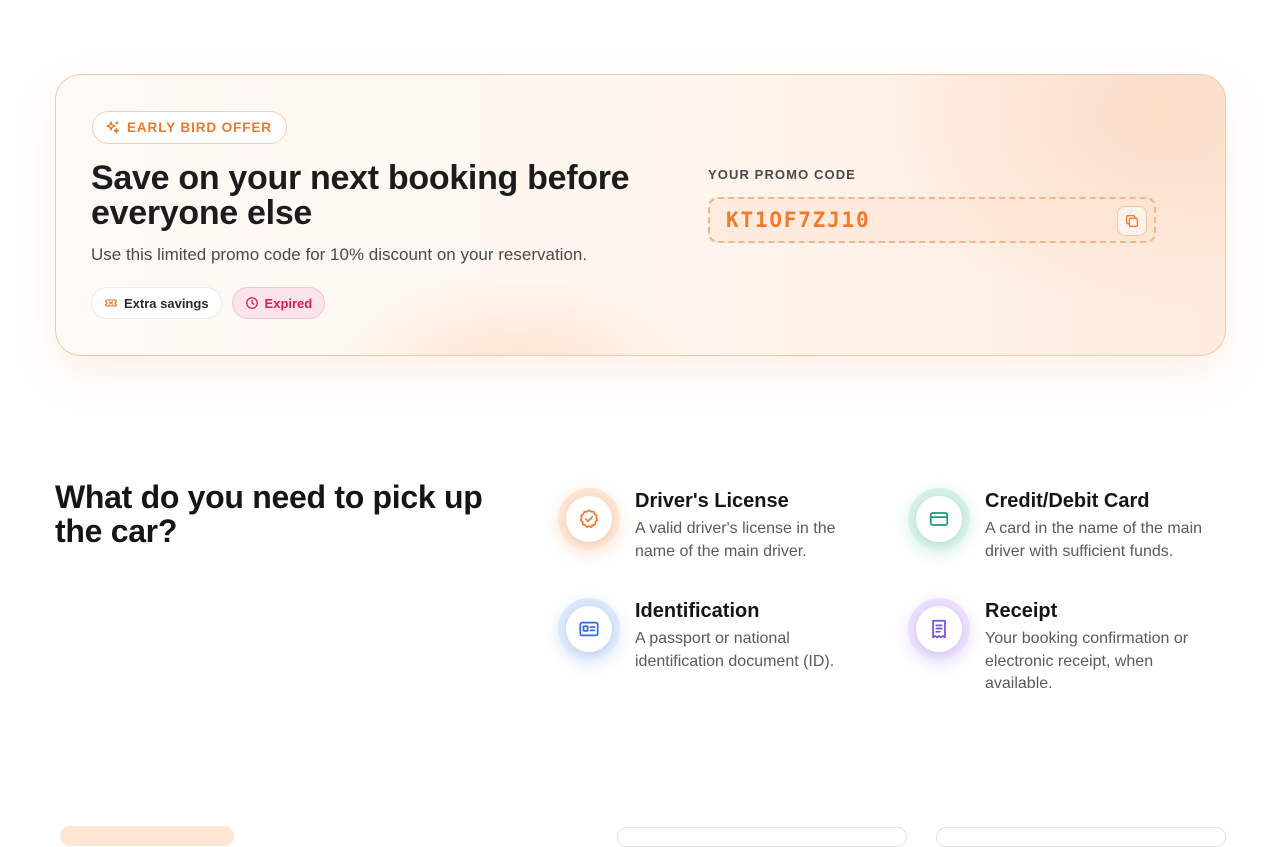 This screenshot has width=1280, height=847. What do you see at coordinates (1021, 611) in the screenshot?
I see `receipt-title: Receipt` at bounding box center [1021, 611].